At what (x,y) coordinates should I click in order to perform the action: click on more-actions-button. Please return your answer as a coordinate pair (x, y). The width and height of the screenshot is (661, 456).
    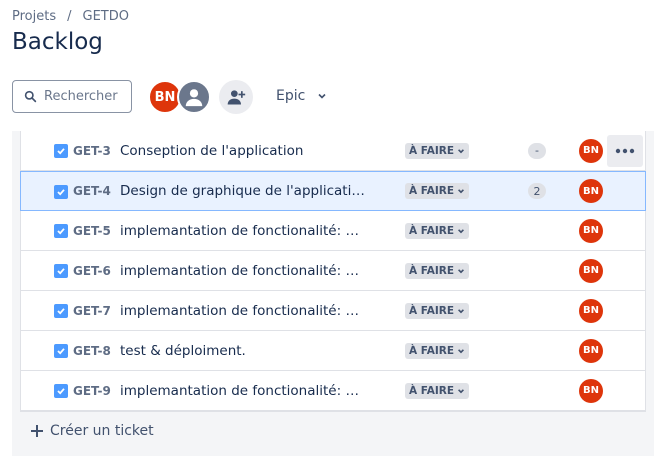
    Looking at the image, I should click on (625, 151).